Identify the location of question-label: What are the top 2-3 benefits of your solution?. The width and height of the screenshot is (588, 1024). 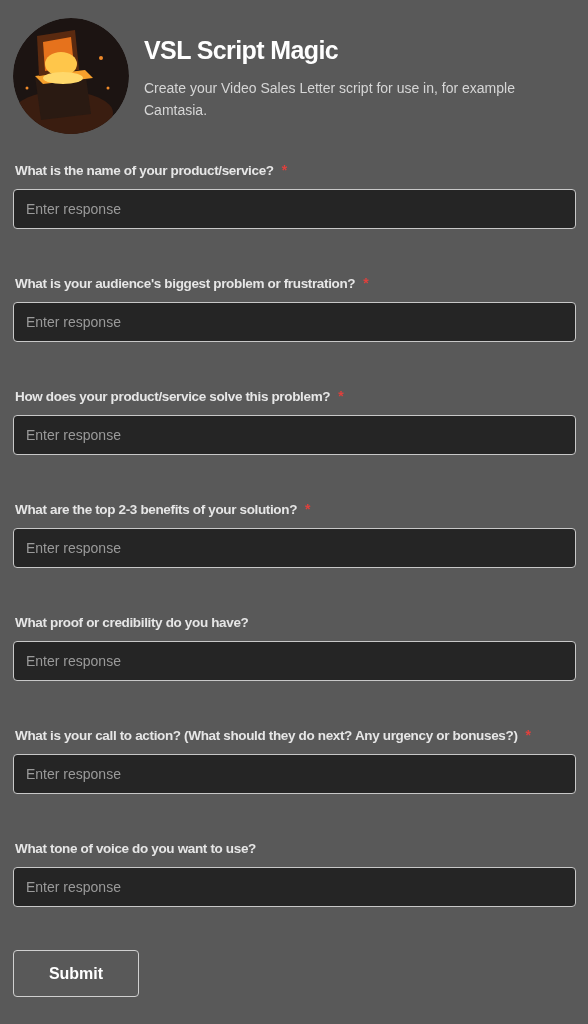
(156, 510).